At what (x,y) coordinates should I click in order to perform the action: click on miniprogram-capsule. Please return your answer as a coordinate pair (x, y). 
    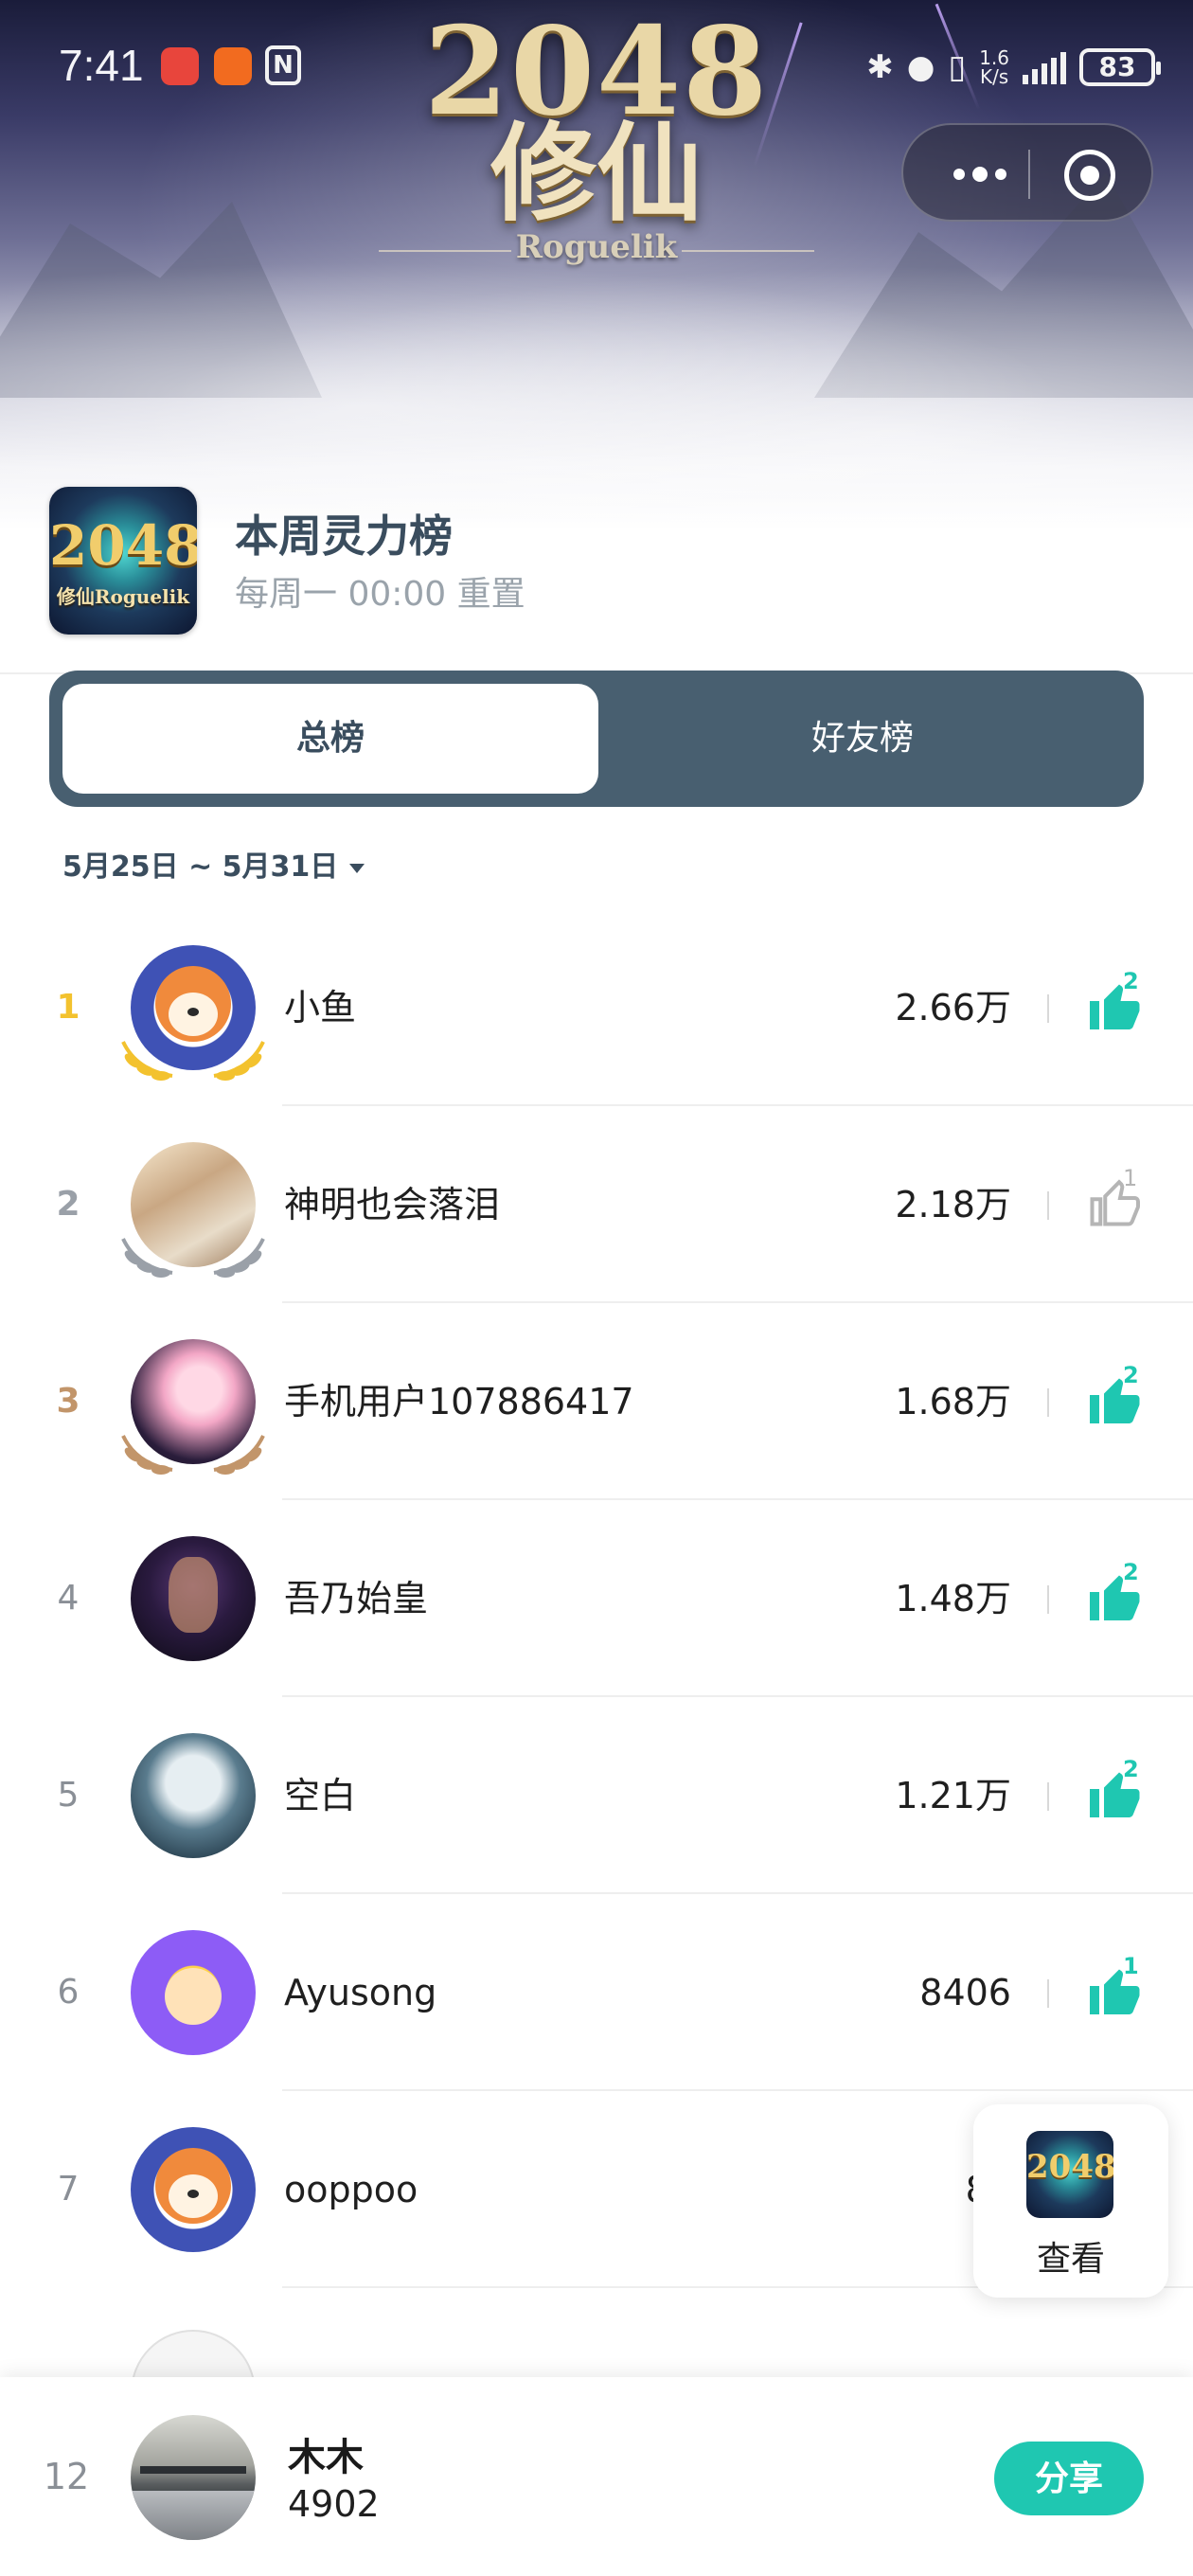
    Looking at the image, I should click on (1027, 172).